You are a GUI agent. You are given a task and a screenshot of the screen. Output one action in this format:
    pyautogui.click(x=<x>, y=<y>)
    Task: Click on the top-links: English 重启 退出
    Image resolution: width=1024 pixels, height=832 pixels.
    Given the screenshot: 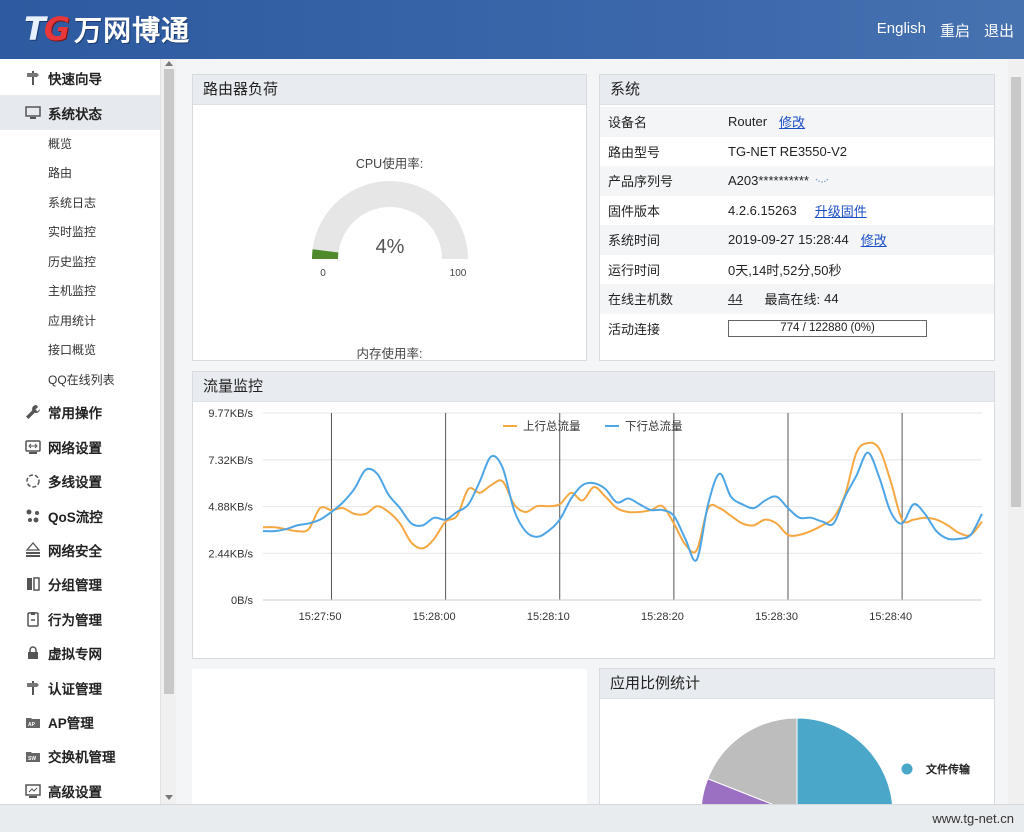 What is the action you would take?
    pyautogui.click(x=945, y=30)
    